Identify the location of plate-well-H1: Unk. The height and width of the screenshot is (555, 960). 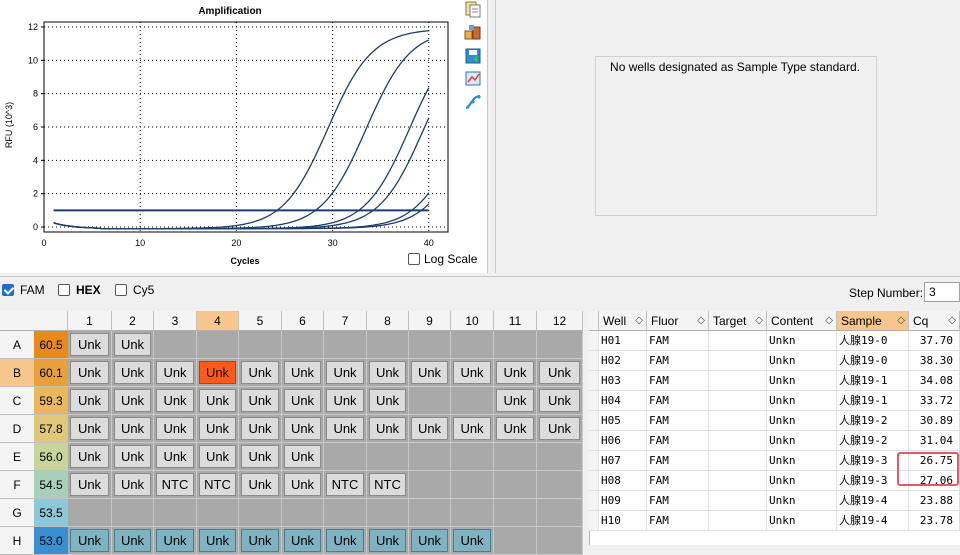
(89, 540).